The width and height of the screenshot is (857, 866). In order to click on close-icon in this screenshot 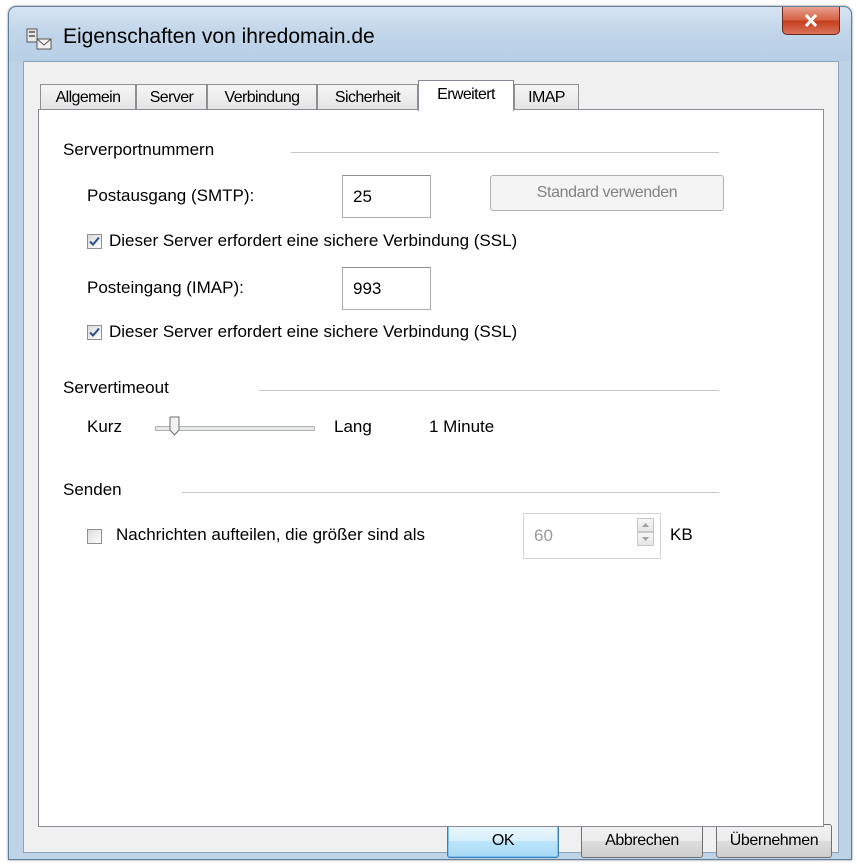, I will do `click(811, 20)`.